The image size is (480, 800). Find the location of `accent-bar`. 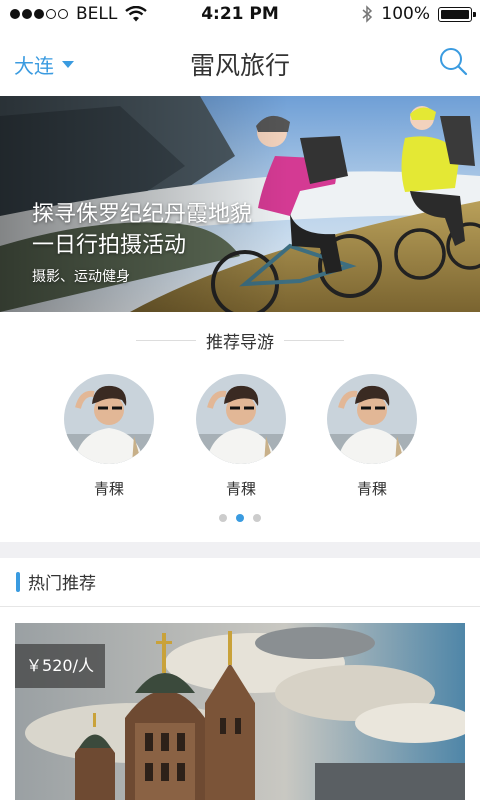

accent-bar is located at coordinates (18, 582).